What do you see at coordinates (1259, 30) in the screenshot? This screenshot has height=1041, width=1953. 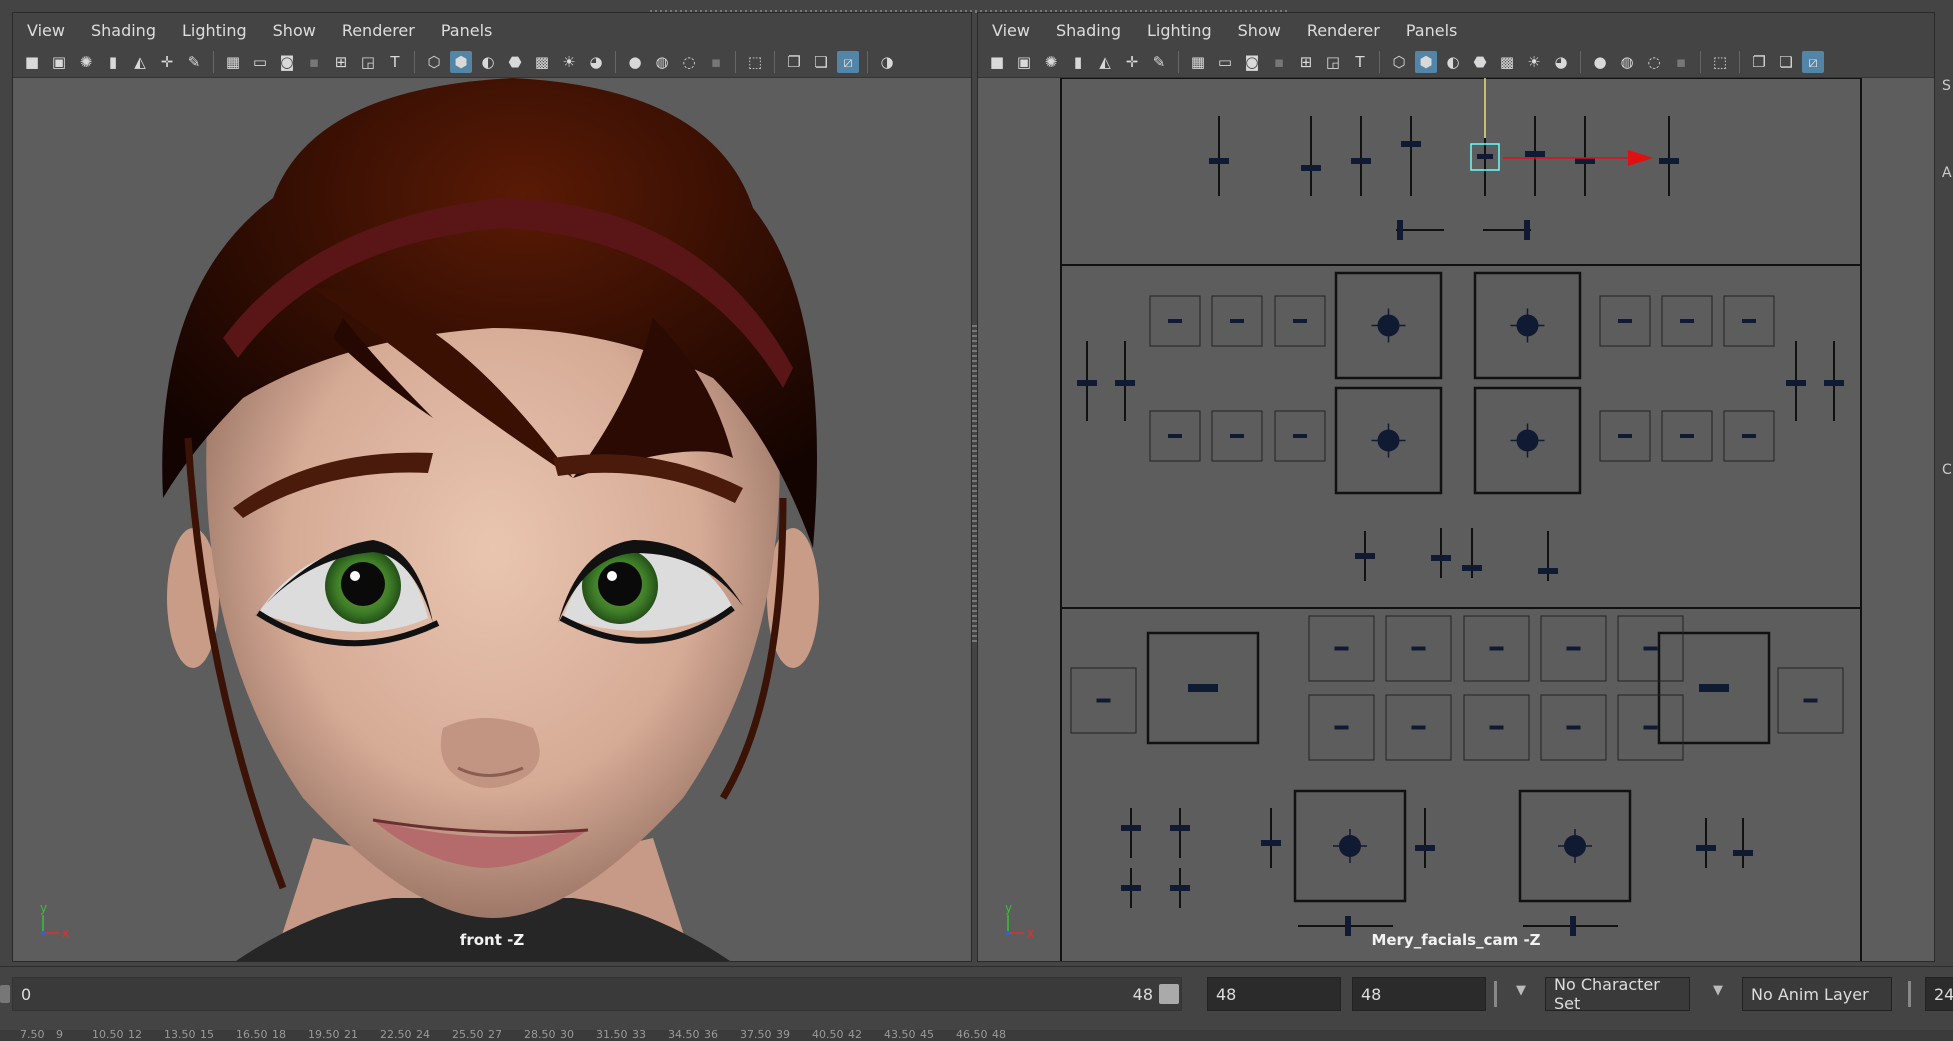 I see `menu-show: Show` at bounding box center [1259, 30].